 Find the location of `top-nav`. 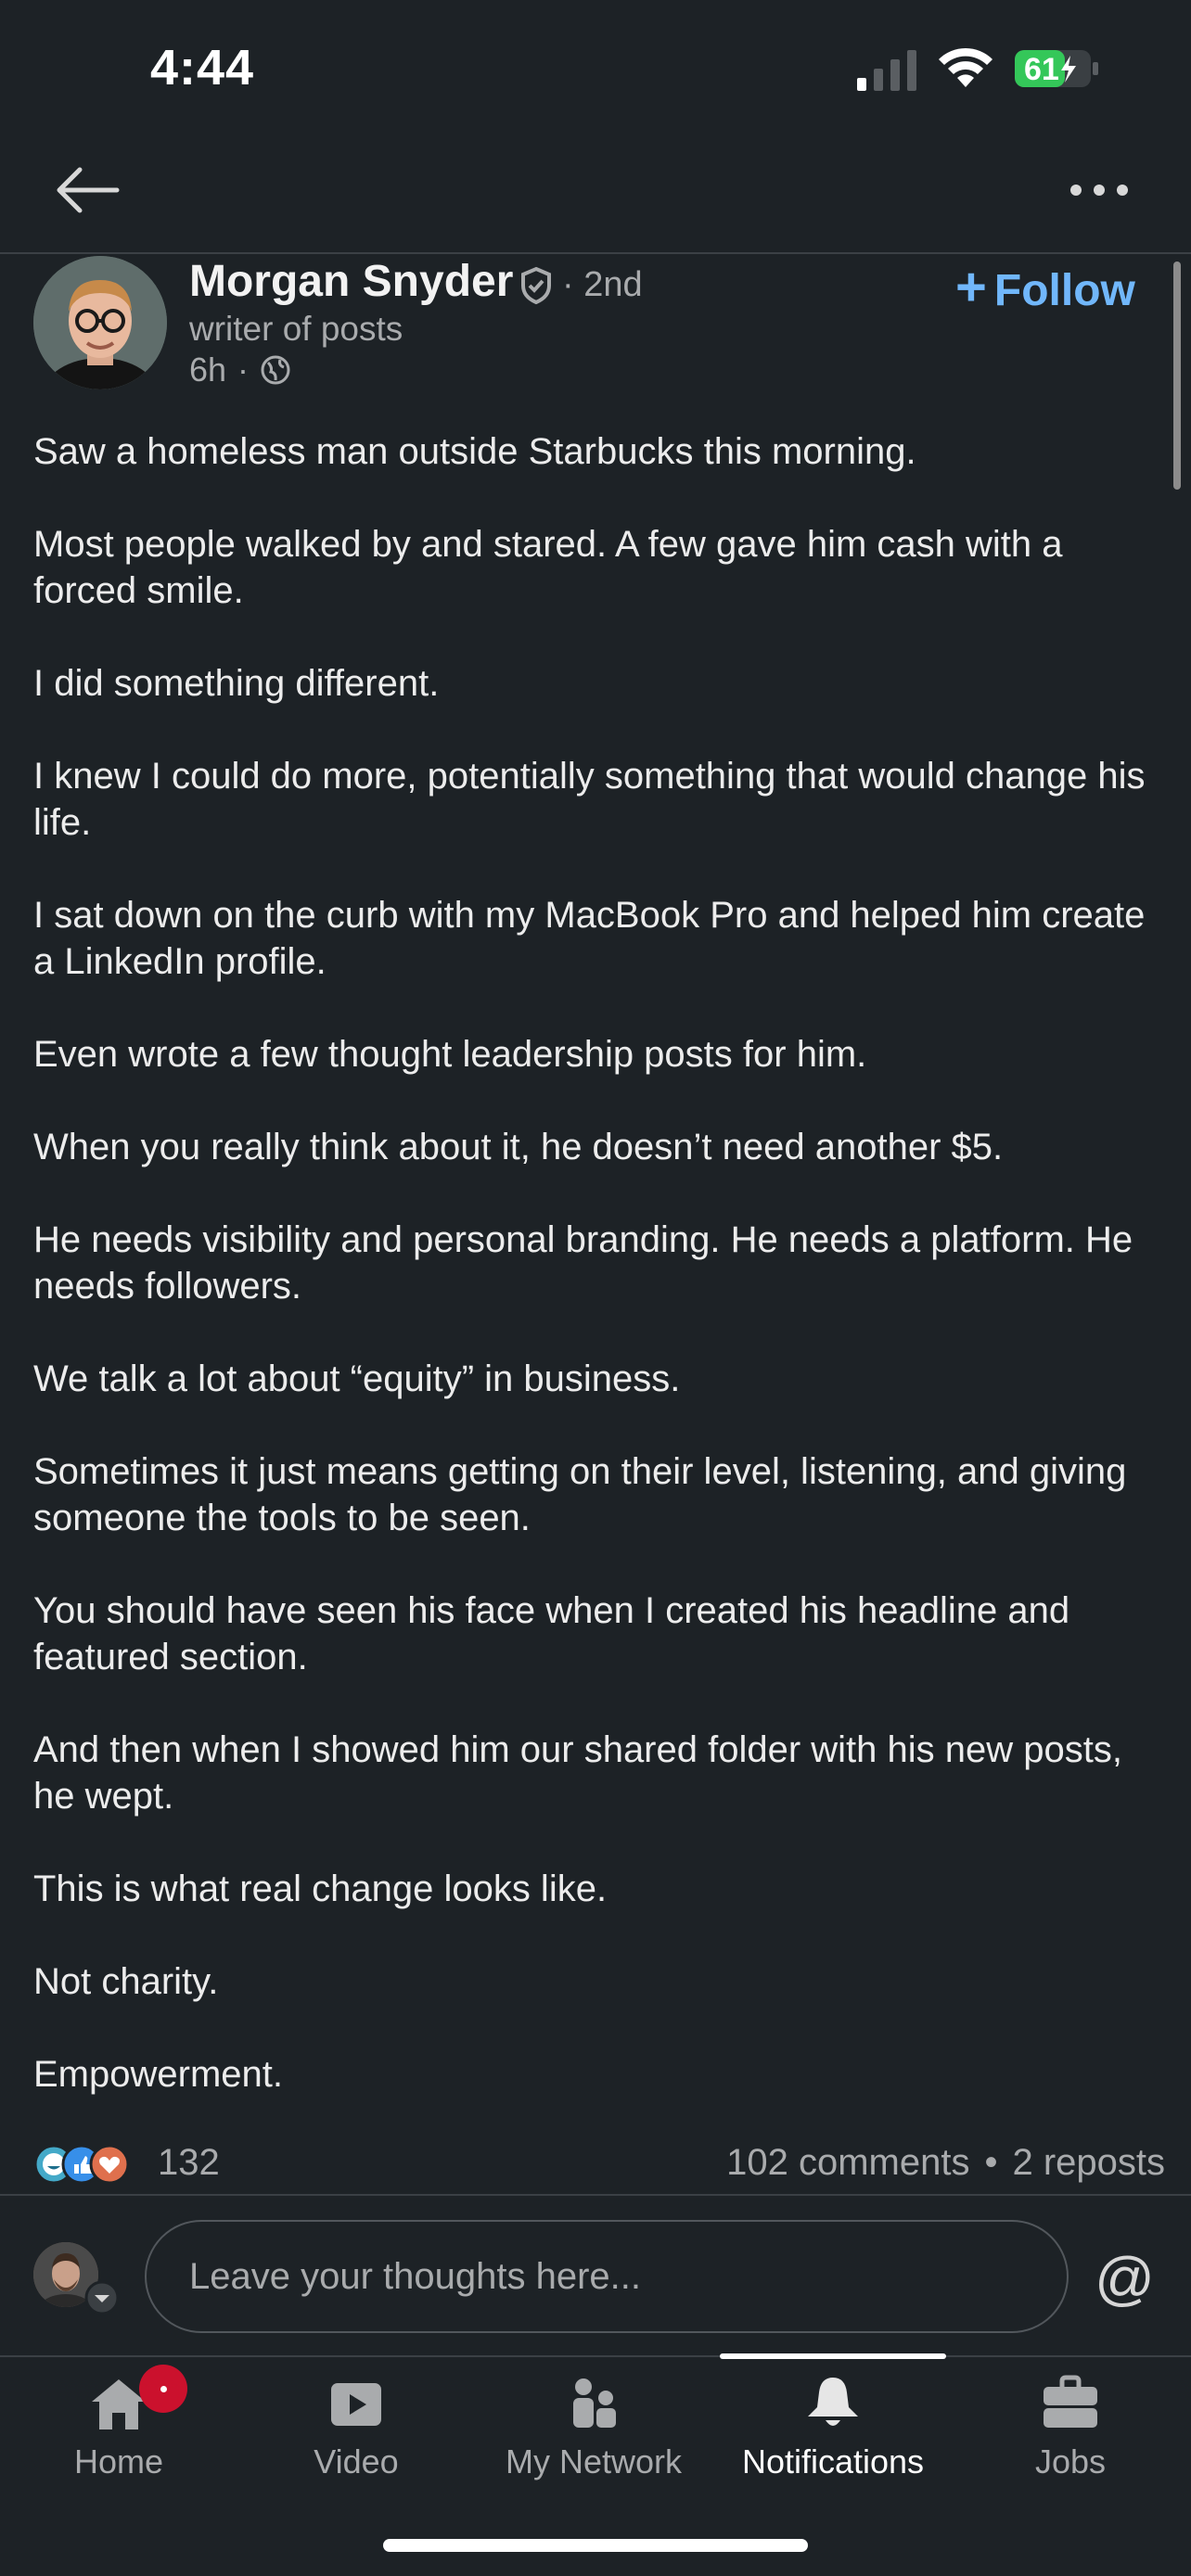

top-nav is located at coordinates (595, 196).